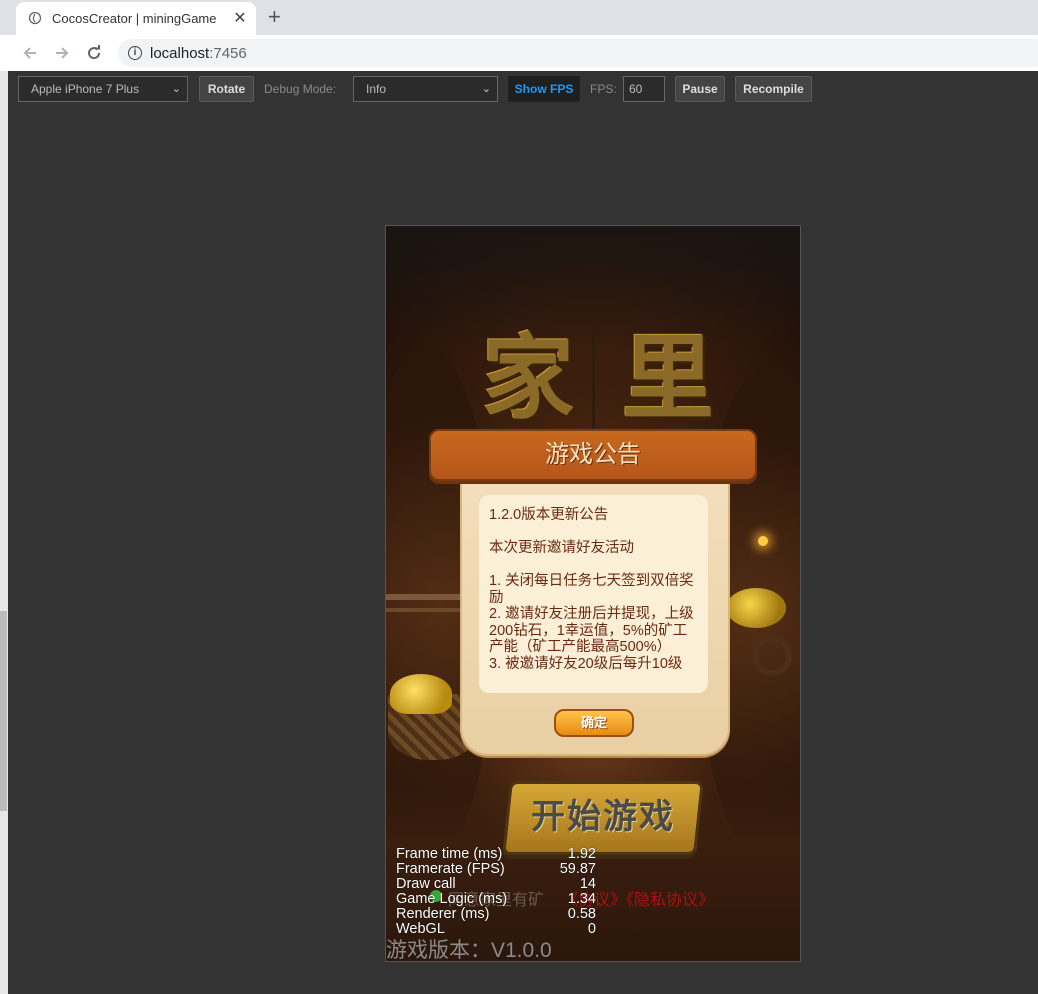 The image size is (1038, 994). Describe the element at coordinates (443, 914) in the screenshot. I see `stat-label: Renderer (ms)` at that location.